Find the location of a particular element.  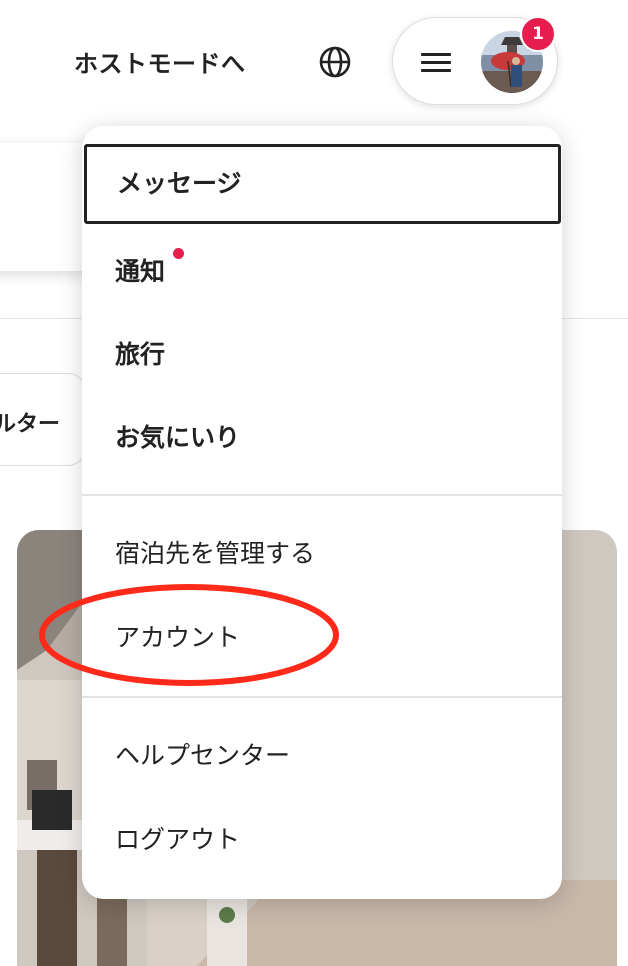

menu-item-trips: 旅行 is located at coordinates (322, 355).